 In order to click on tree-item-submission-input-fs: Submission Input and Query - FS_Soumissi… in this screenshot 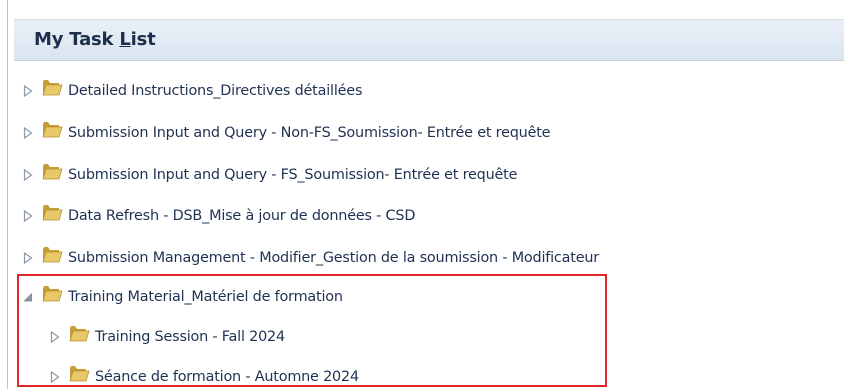, I will do `click(269, 175)`.